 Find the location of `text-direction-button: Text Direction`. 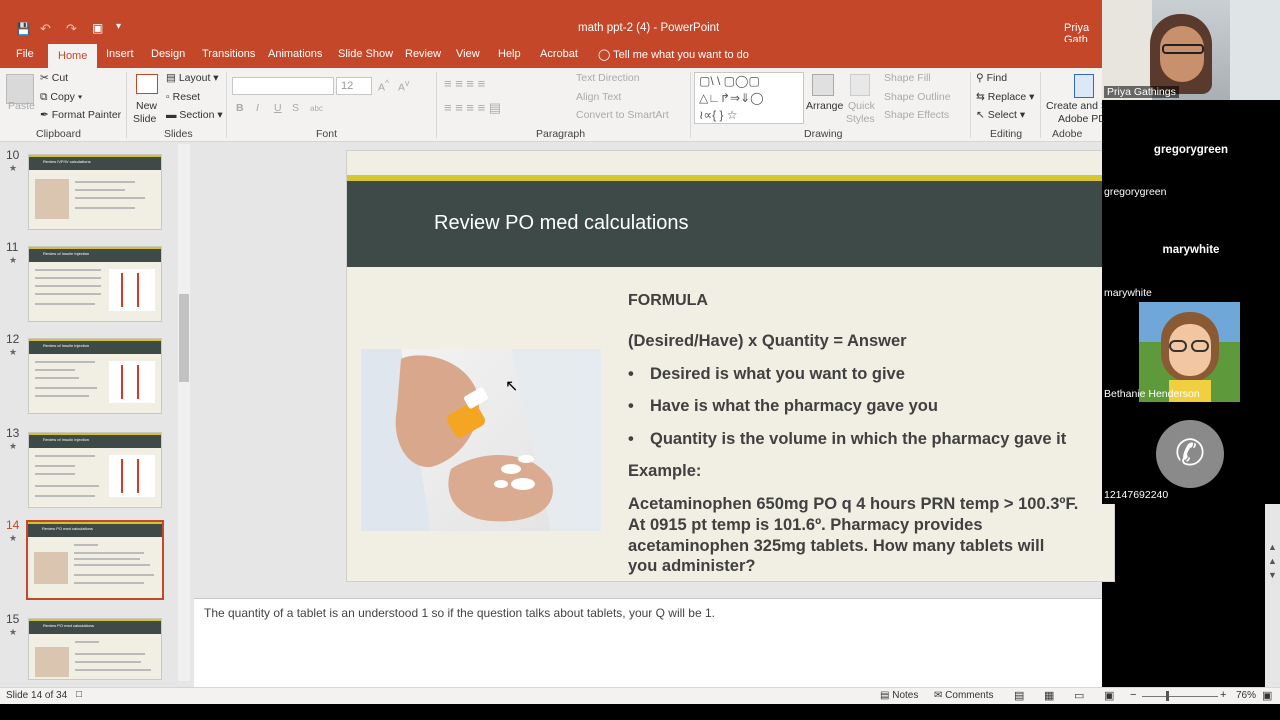

text-direction-button: Text Direction is located at coordinates (608, 78).